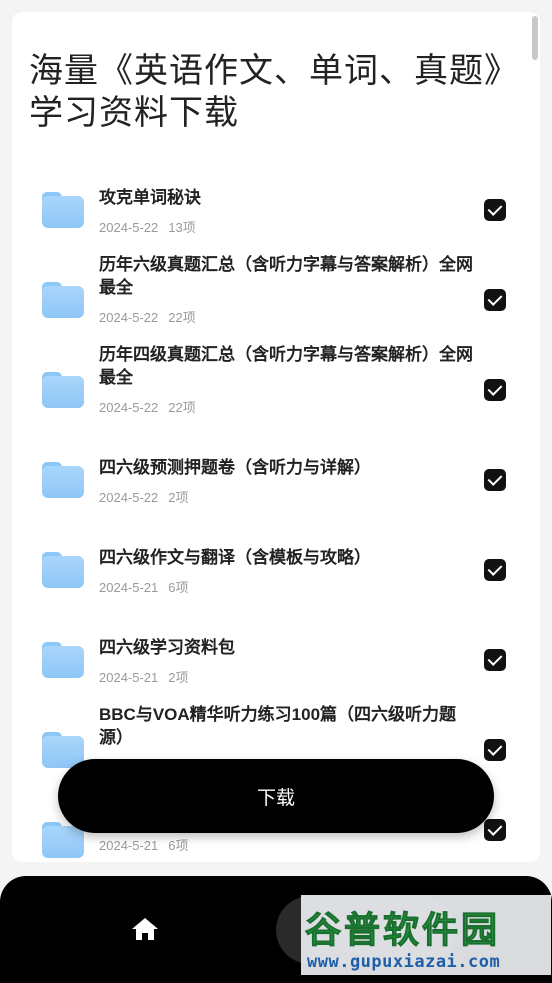 The height and width of the screenshot is (983, 552). Describe the element at coordinates (535, 38) in the screenshot. I see `scrollbar-thumb` at that location.